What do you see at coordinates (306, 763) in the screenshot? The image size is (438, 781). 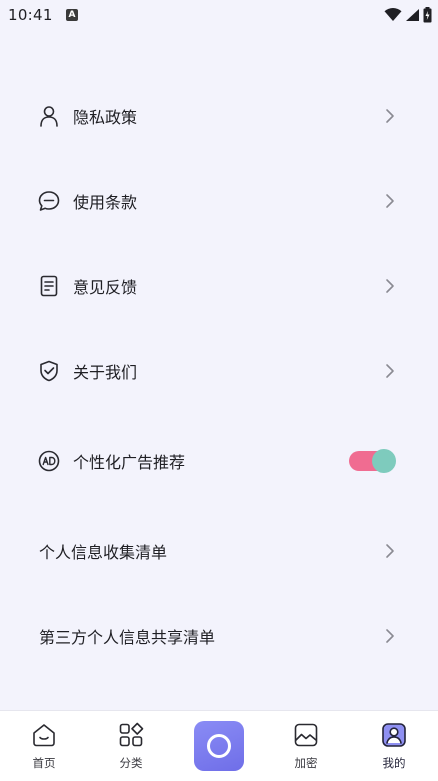 I see `tab-label-encrypt: 加密` at bounding box center [306, 763].